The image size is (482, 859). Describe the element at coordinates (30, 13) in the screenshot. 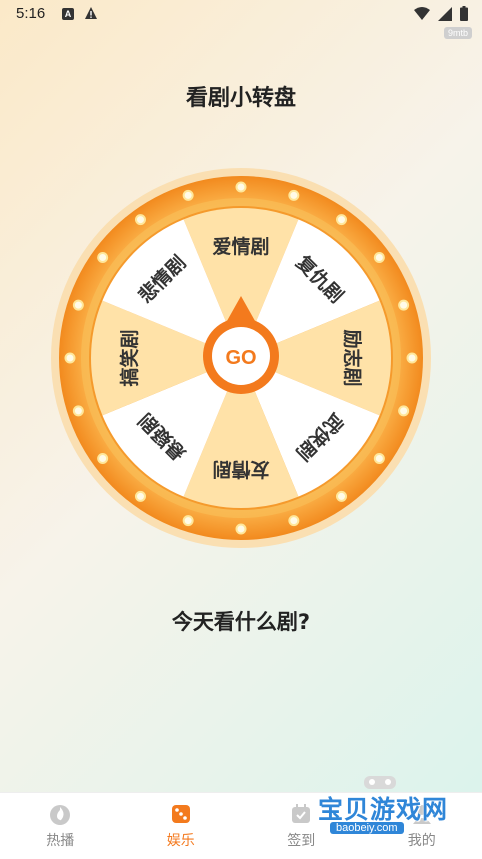

I see `status-time: 5:16` at that location.